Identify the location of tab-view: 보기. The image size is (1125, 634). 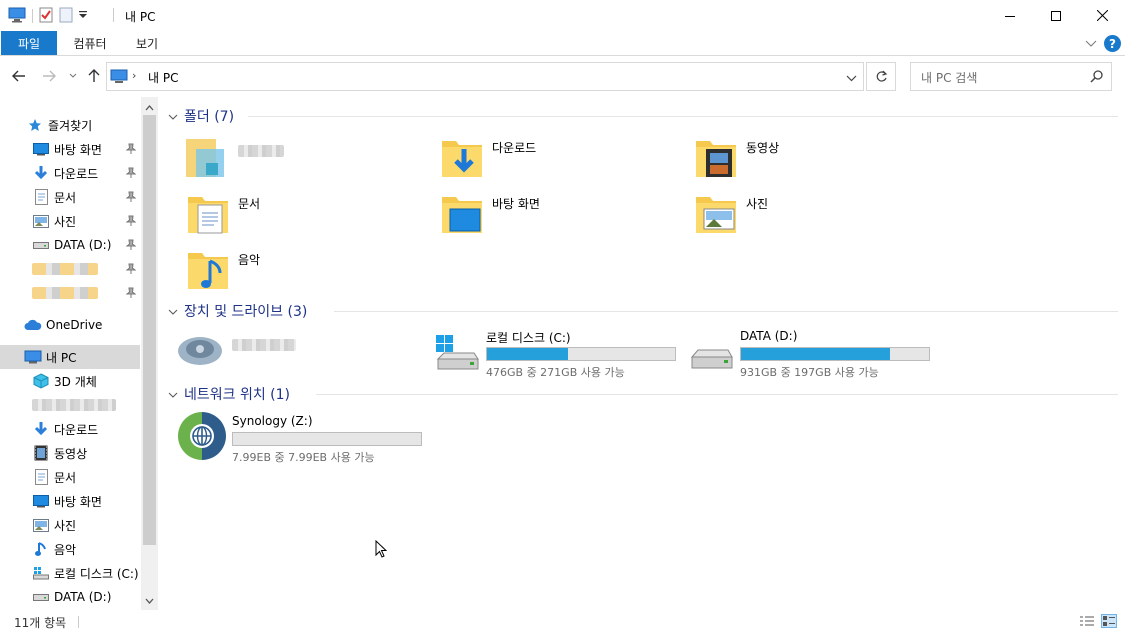
(147, 43).